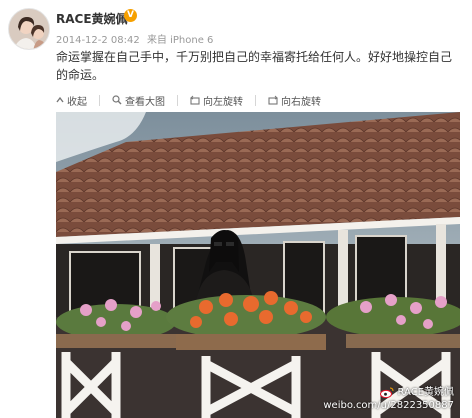 This screenshot has height=418, width=472. Describe the element at coordinates (98, 40) in the screenshot. I see `post-time: 2014-12-2 08:42` at that location.